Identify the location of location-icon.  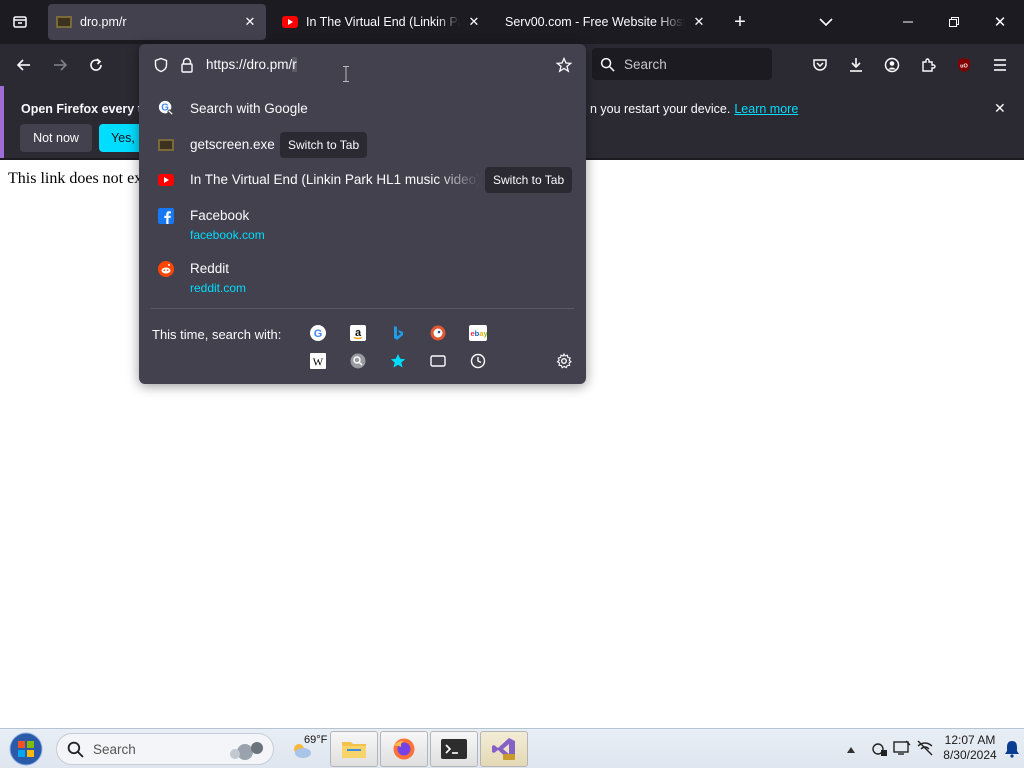
(879, 750).